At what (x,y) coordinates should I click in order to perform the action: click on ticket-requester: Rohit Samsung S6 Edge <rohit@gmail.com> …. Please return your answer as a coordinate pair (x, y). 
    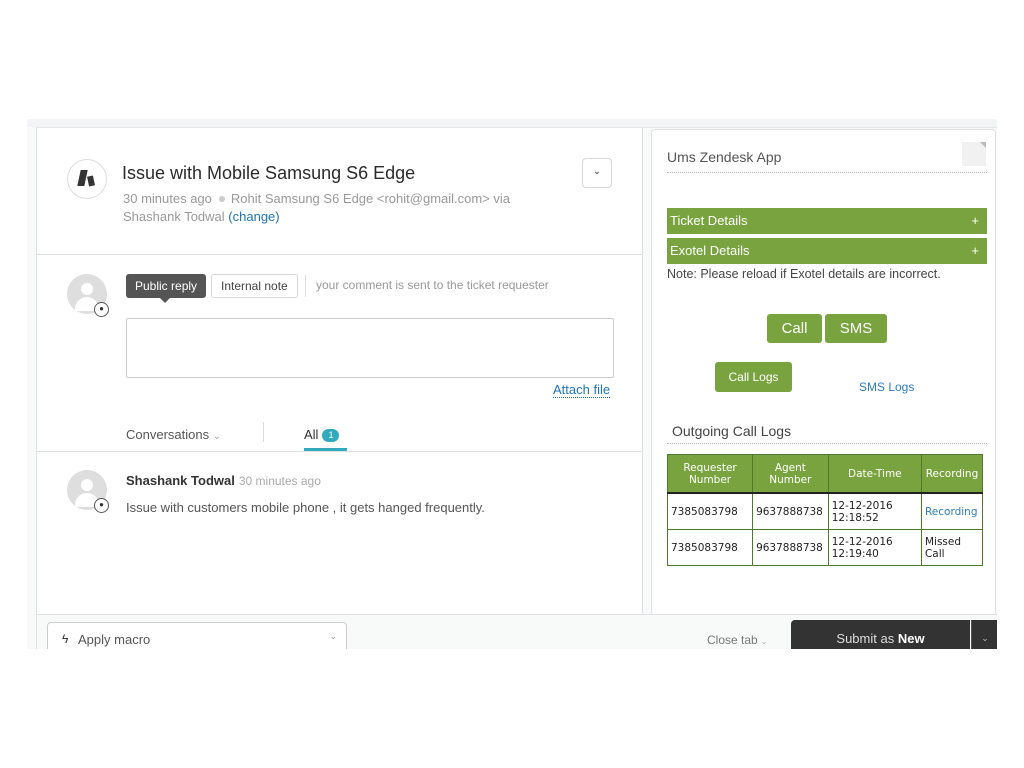
    Looking at the image, I should click on (370, 198).